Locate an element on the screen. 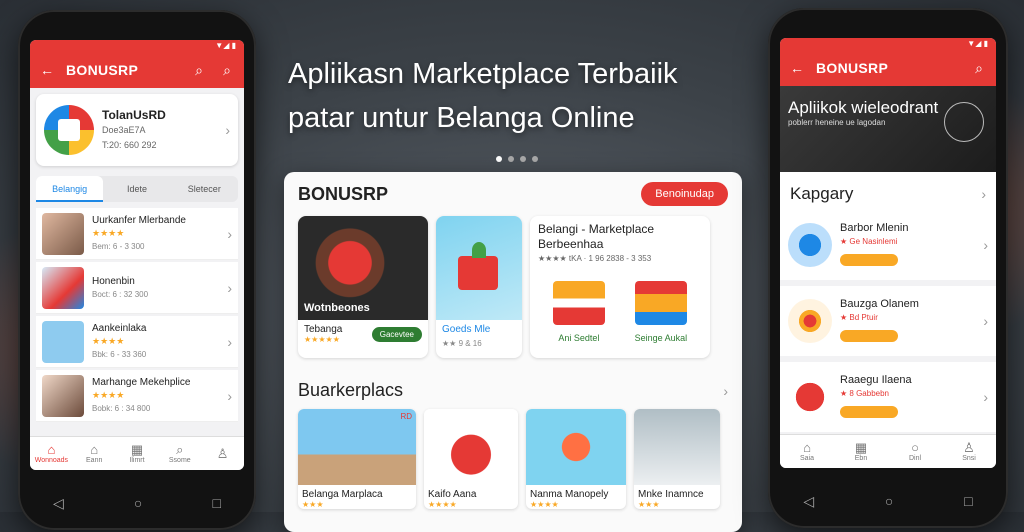 This screenshot has width=1024, height=532. mini-shop-card: Seinge Aukal is located at coordinates (661, 312).